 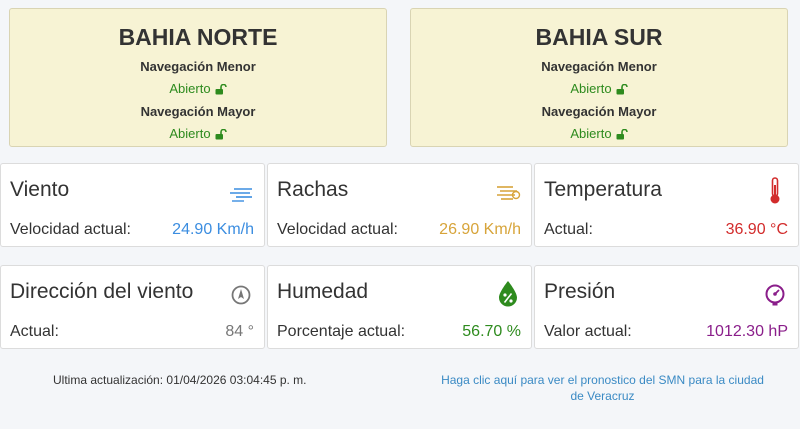 I want to click on card-title: Rachas, so click(x=313, y=189).